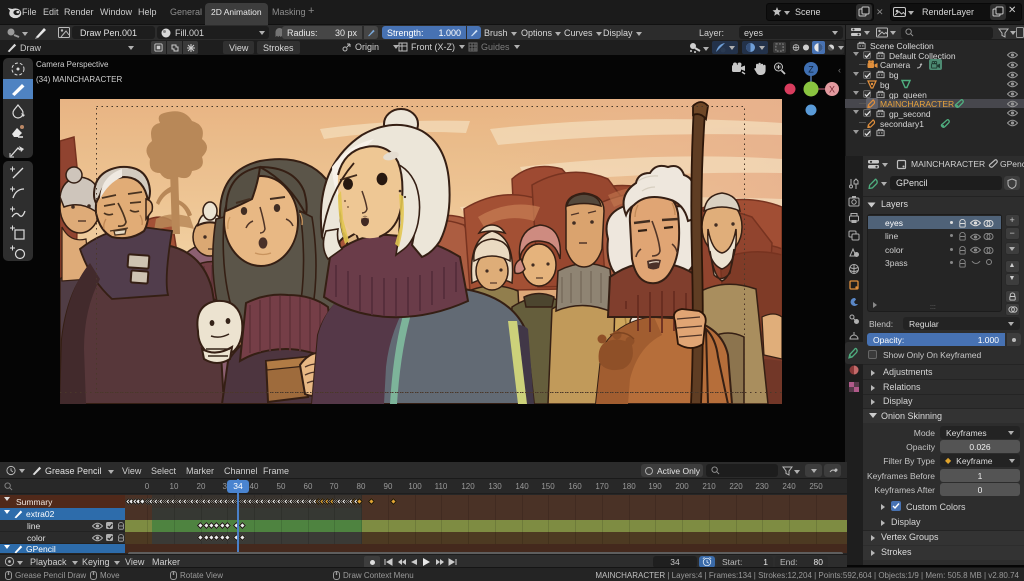 This screenshot has width=1024, height=581. Describe the element at coordinates (832, 90) in the screenshot. I see `svg-text: X` at that location.